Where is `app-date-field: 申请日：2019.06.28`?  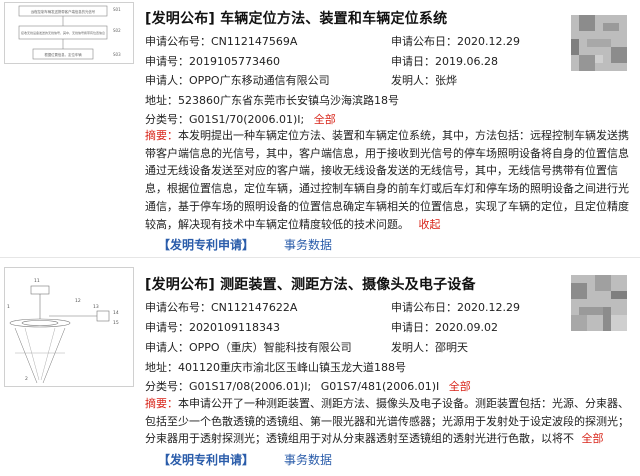
app-date-field: 申请日：2019.06.28 is located at coordinates (444, 61).